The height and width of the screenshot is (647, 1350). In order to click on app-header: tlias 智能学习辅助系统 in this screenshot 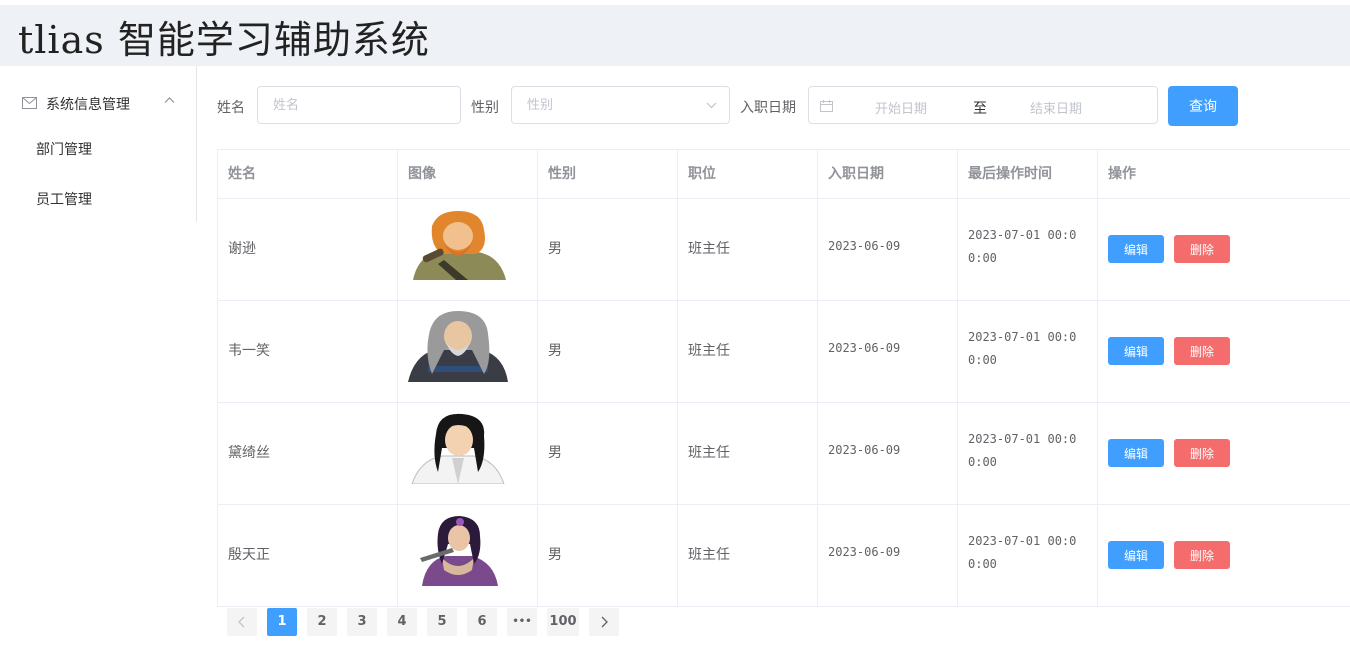, I will do `click(675, 35)`.